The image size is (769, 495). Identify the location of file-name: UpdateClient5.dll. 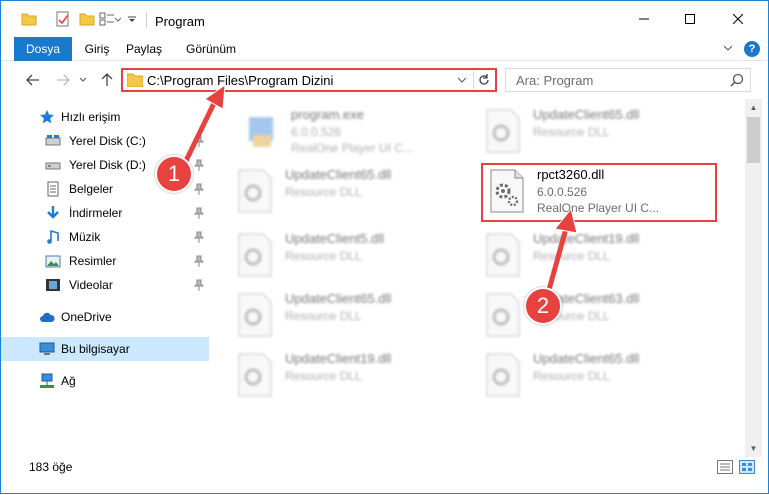
(335, 238).